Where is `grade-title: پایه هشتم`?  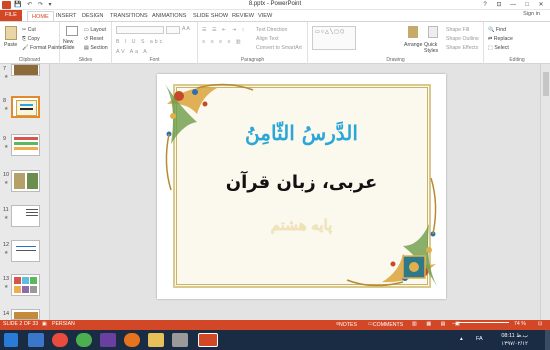 grade-title: پایه هشتم is located at coordinates (301, 225).